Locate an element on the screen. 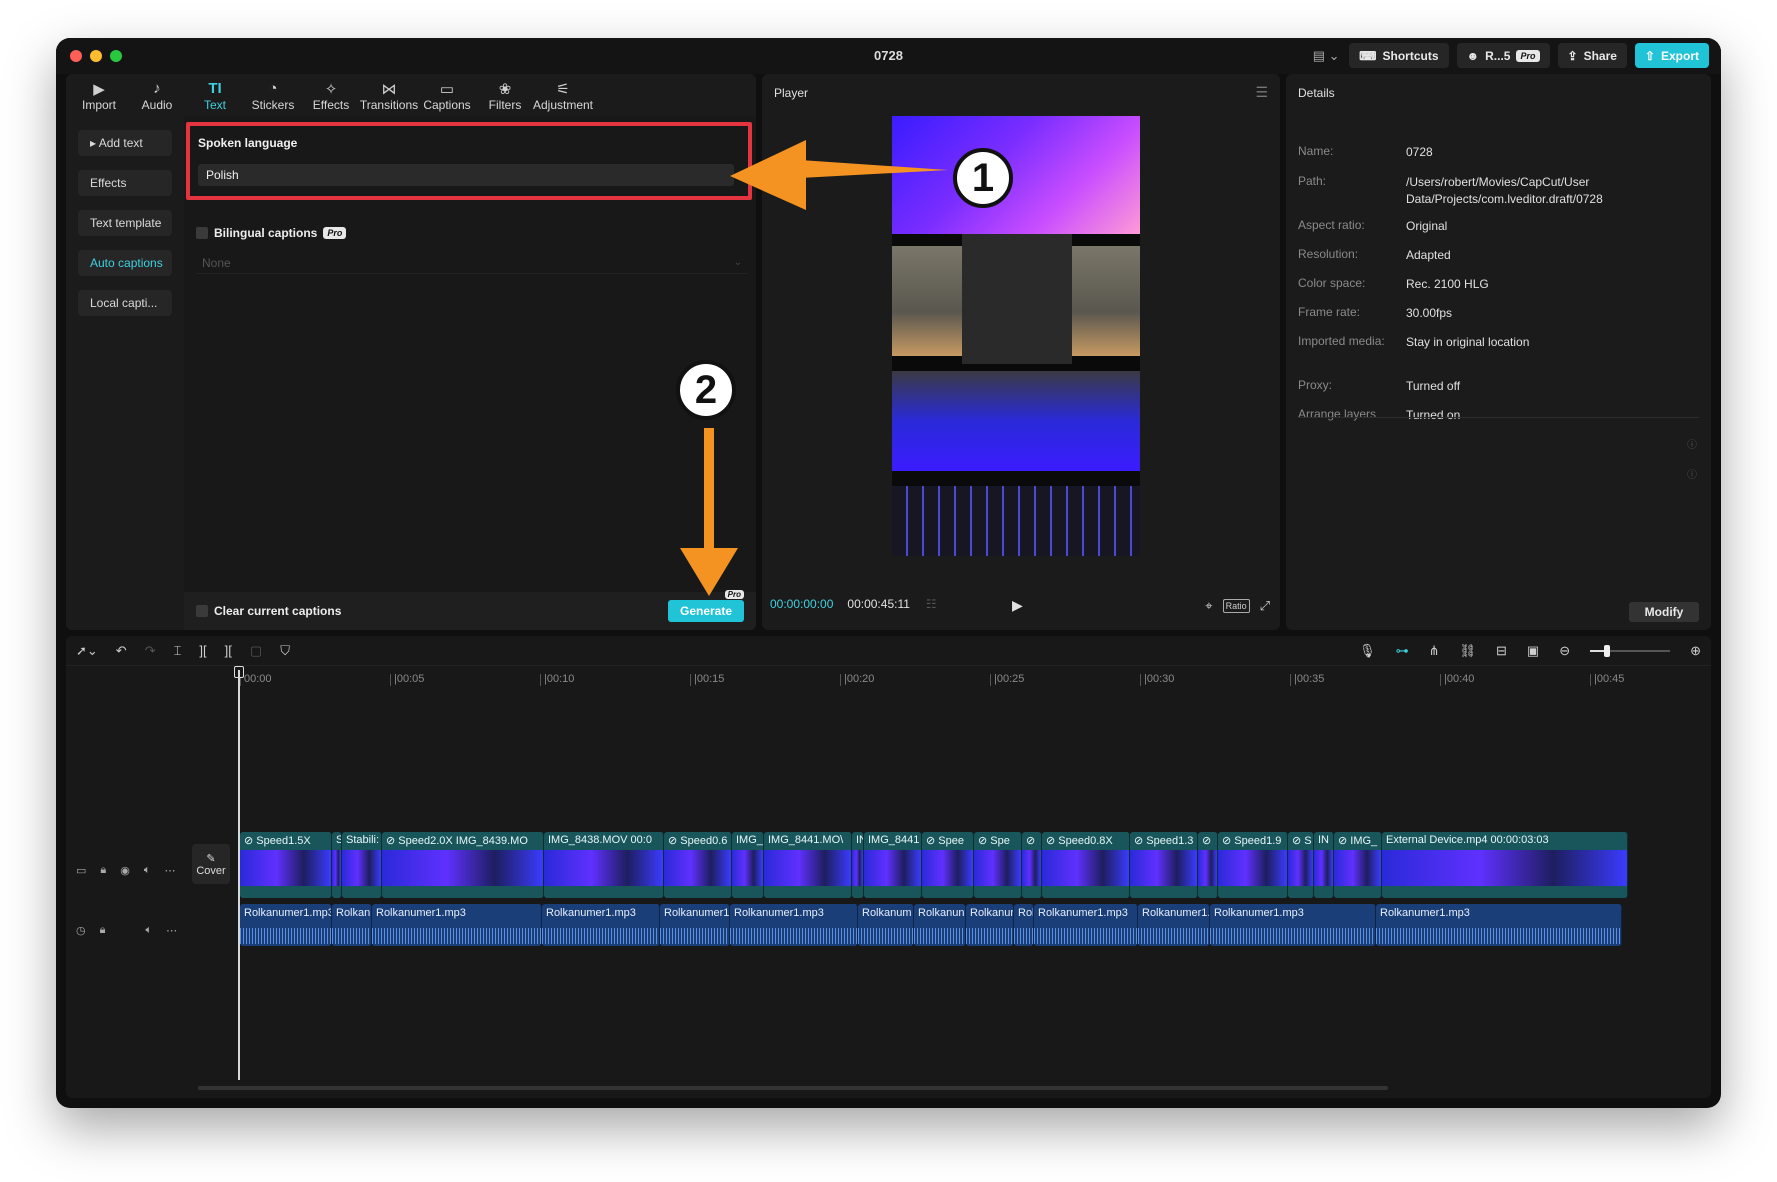 This screenshot has height=1182, width=1777. tab-effects: ✧ Effects is located at coordinates (331, 95).